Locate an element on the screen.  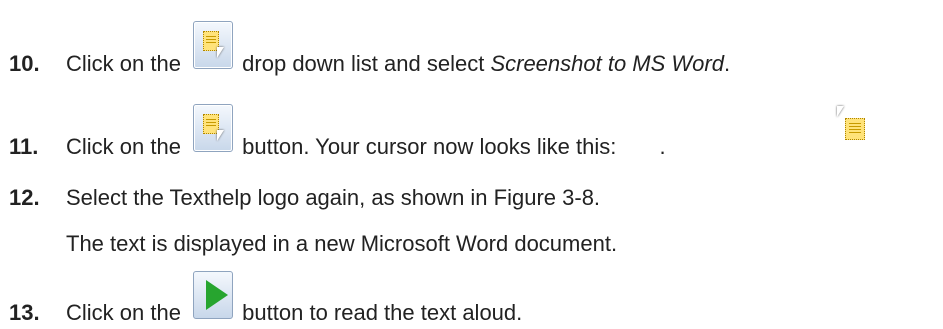
step-text-after: button. Your cursor now looks like this: is located at coordinates (429, 146).